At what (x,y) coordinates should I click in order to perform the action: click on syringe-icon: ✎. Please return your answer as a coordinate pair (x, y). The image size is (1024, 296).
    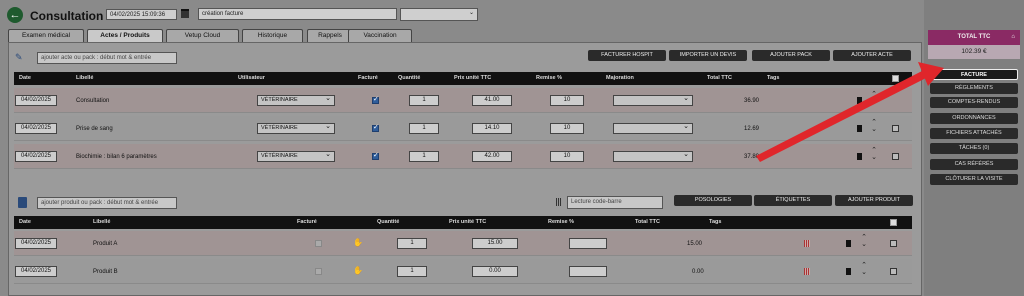
    Looking at the image, I should click on (19, 57).